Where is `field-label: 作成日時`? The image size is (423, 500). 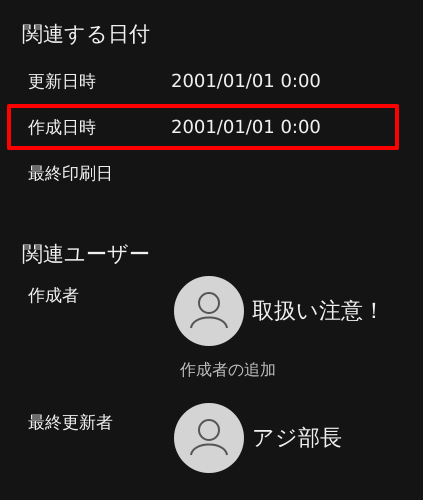 field-label: 作成日時 is located at coordinates (62, 127).